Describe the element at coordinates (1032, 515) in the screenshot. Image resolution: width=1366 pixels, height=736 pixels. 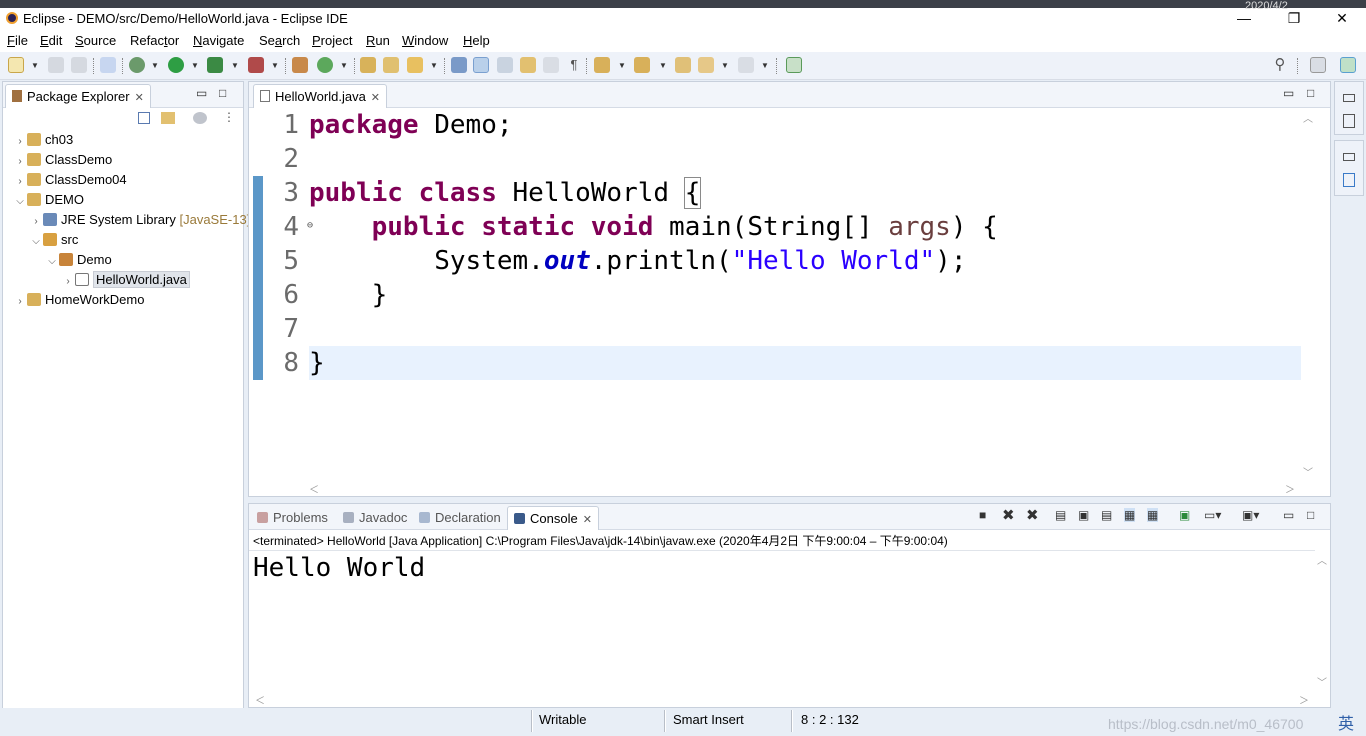
I see `remove-all-launches-icon: ✖` at that location.